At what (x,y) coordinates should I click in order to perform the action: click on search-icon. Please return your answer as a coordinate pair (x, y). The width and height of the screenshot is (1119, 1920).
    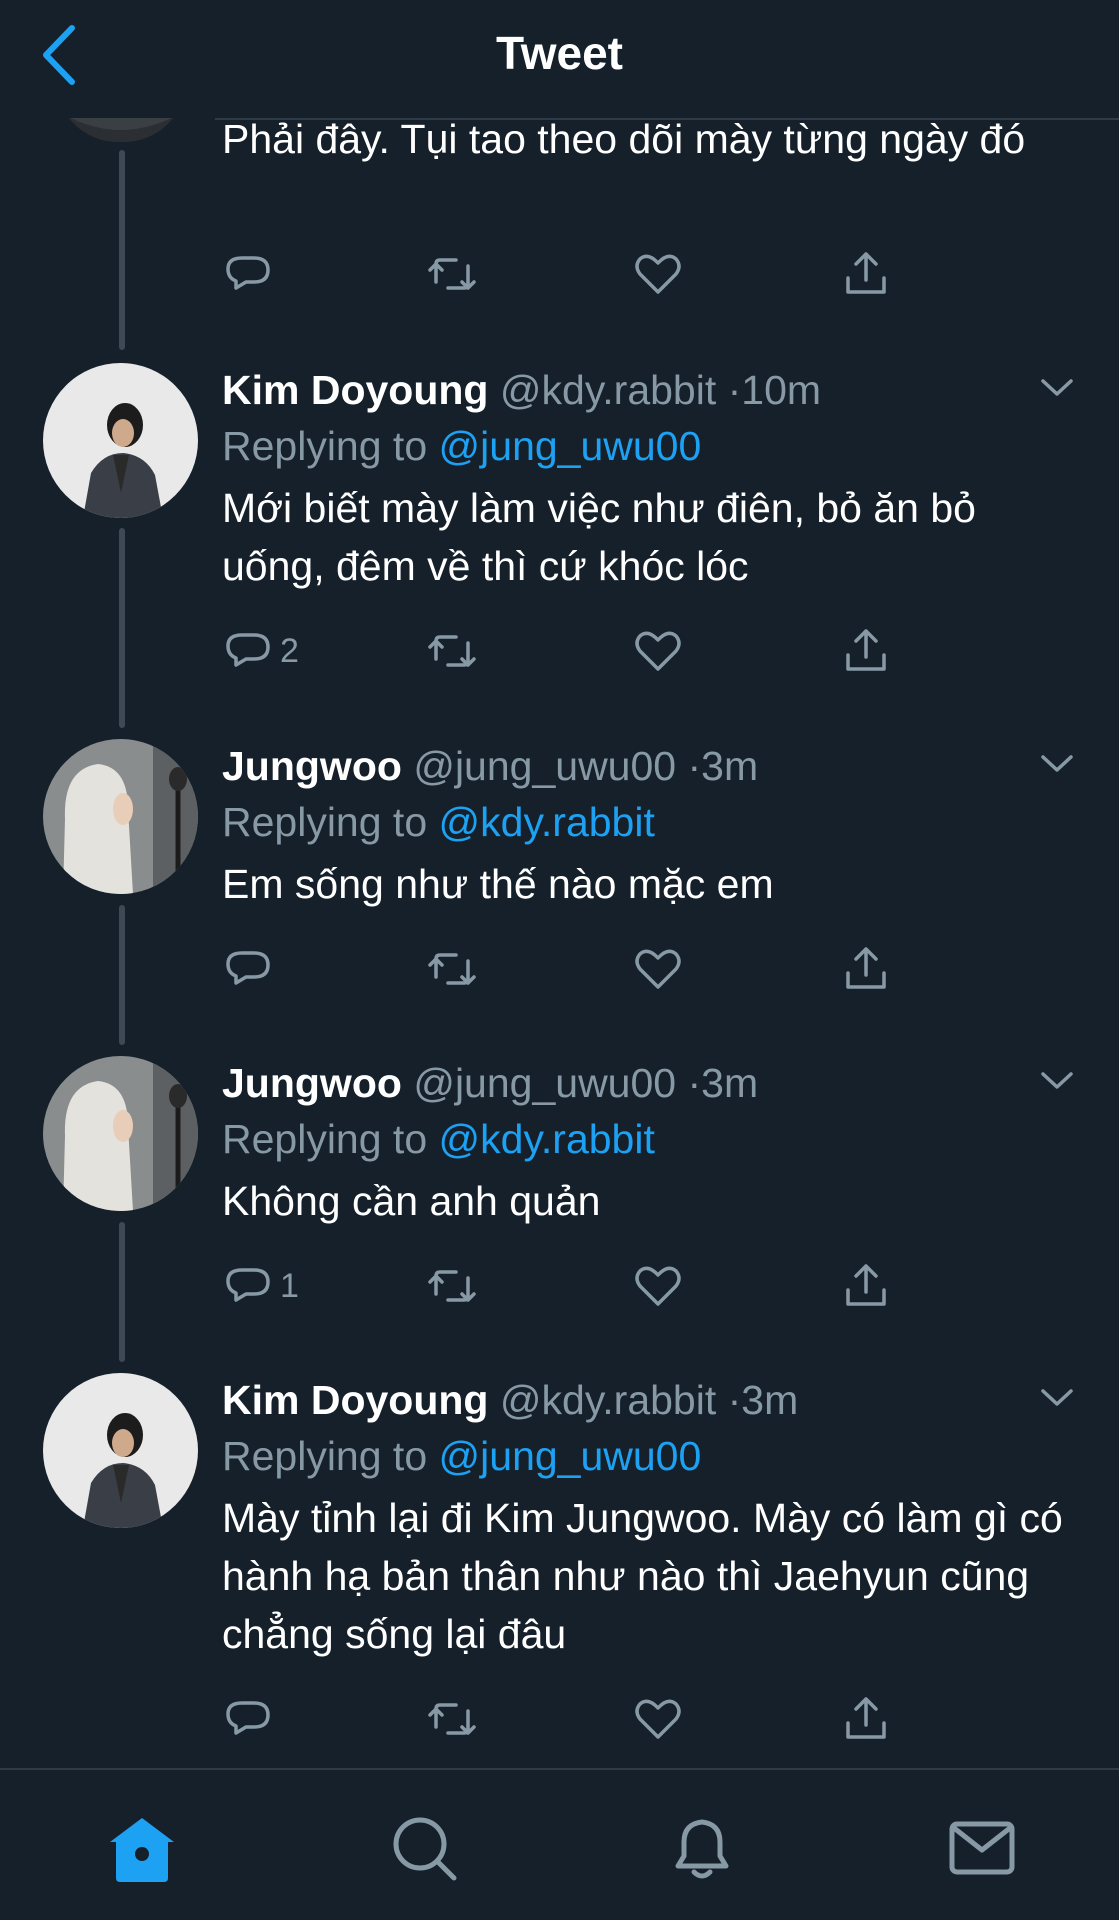
    Looking at the image, I should click on (425, 1849).